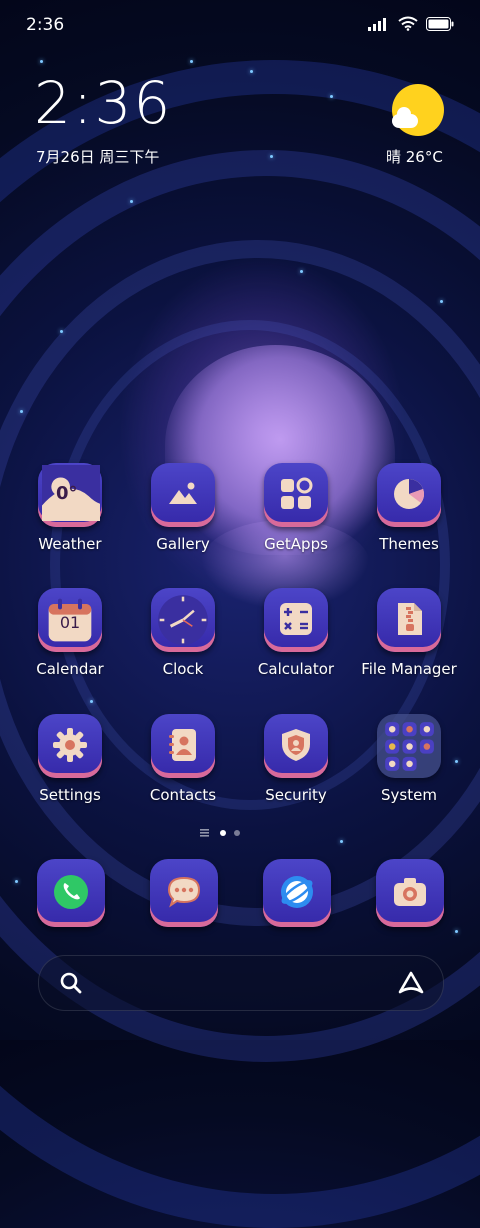  What do you see at coordinates (296, 619) in the screenshot?
I see `calculator-icon` at bounding box center [296, 619].